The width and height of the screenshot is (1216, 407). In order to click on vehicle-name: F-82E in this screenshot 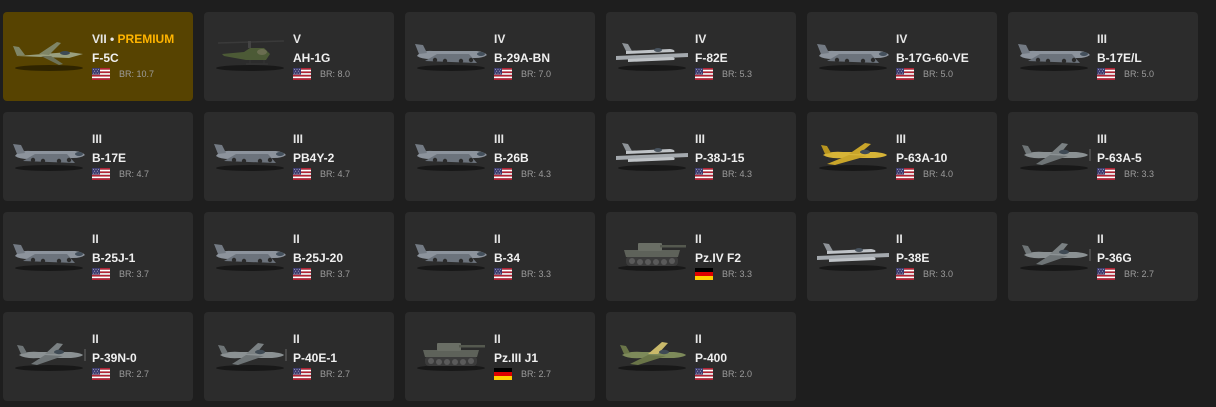, I will do `click(711, 58)`.